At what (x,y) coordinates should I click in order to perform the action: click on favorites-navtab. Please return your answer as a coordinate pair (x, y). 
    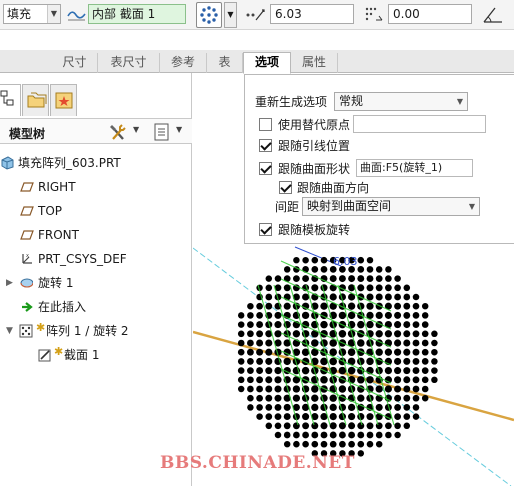
    Looking at the image, I should click on (63, 100).